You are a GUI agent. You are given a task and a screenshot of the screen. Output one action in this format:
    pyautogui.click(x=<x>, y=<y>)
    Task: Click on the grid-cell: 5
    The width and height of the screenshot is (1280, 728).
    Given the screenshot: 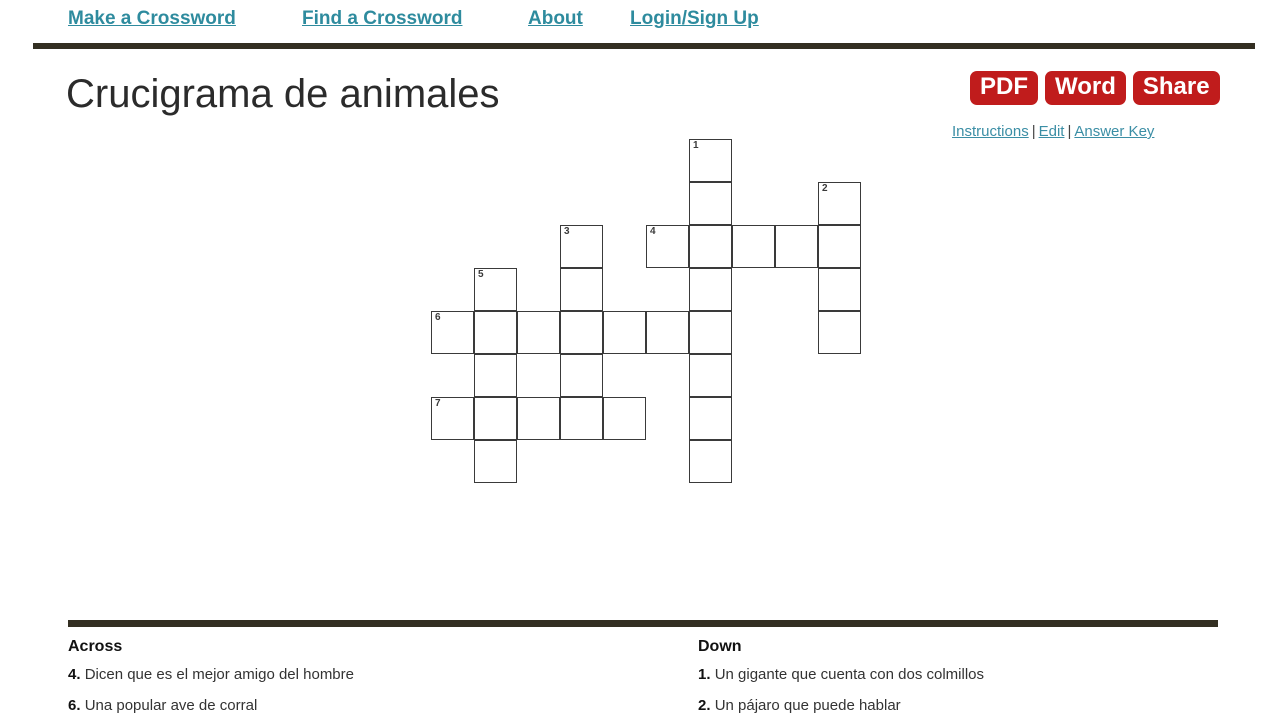 What is the action you would take?
    pyautogui.click(x=495, y=289)
    